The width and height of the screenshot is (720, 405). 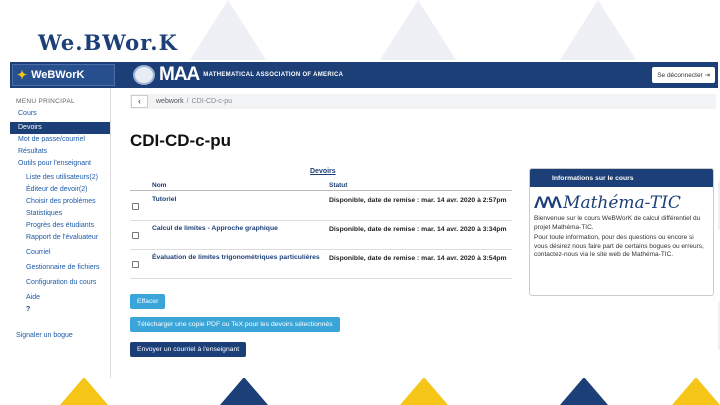 I want to click on sidebar-item-cours: Cours, so click(x=60, y=114).